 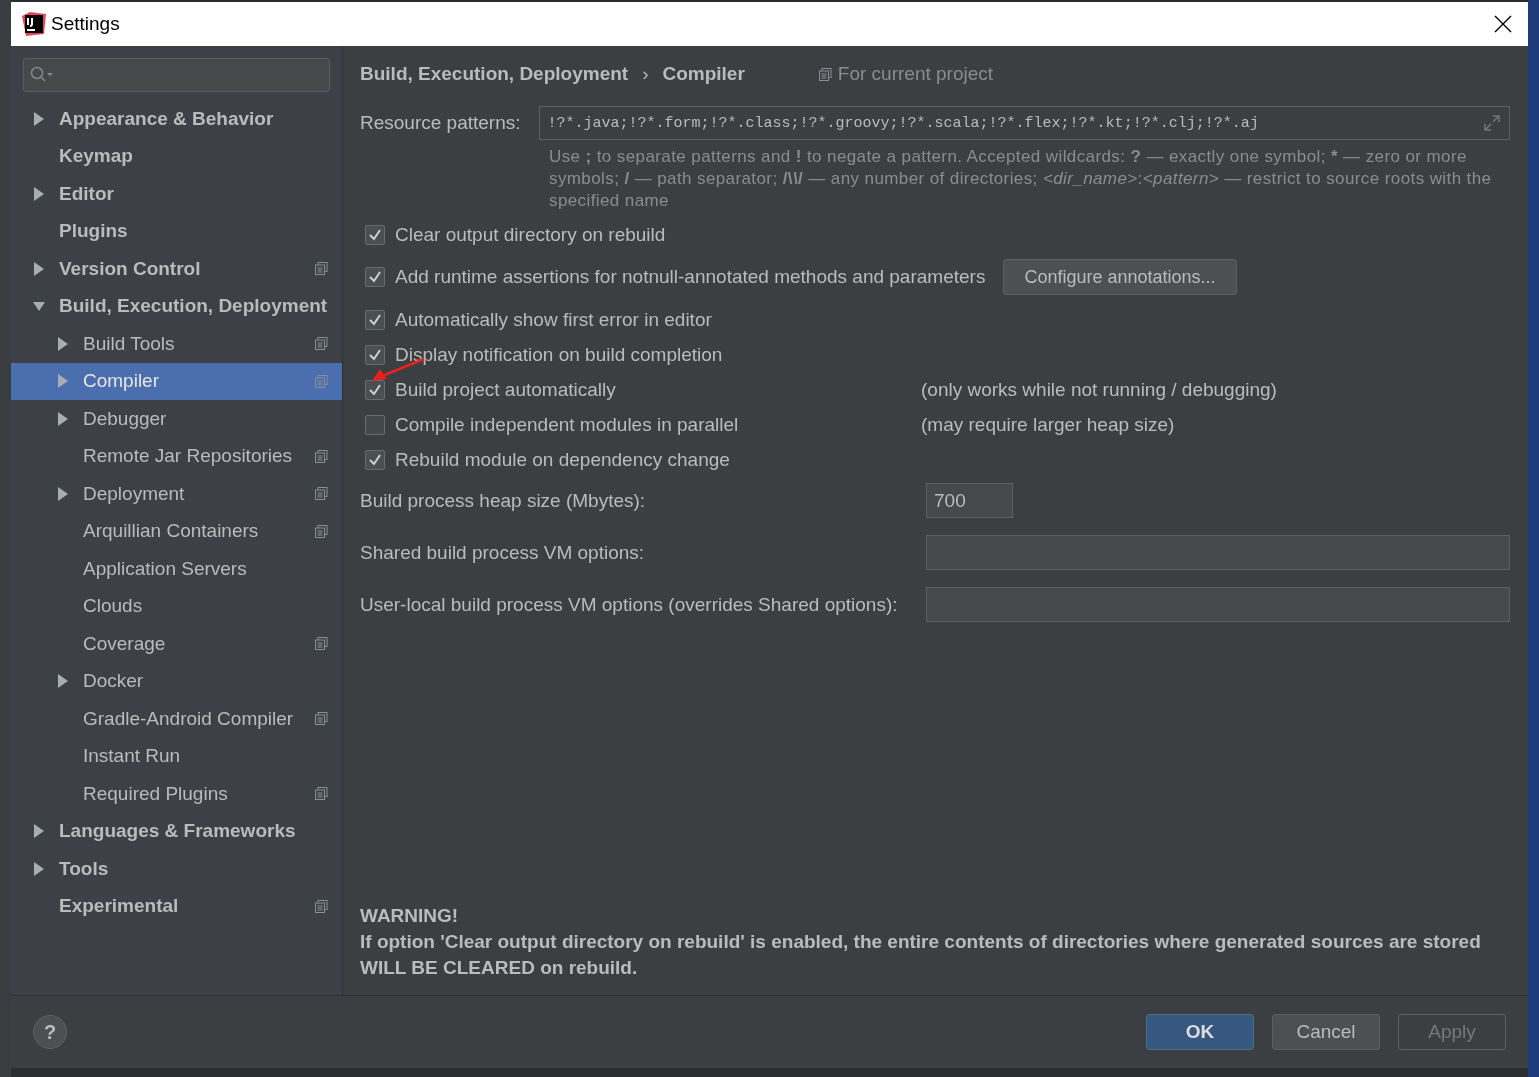 What do you see at coordinates (440, 123) in the screenshot?
I see `field-label: Resource patterns:` at bounding box center [440, 123].